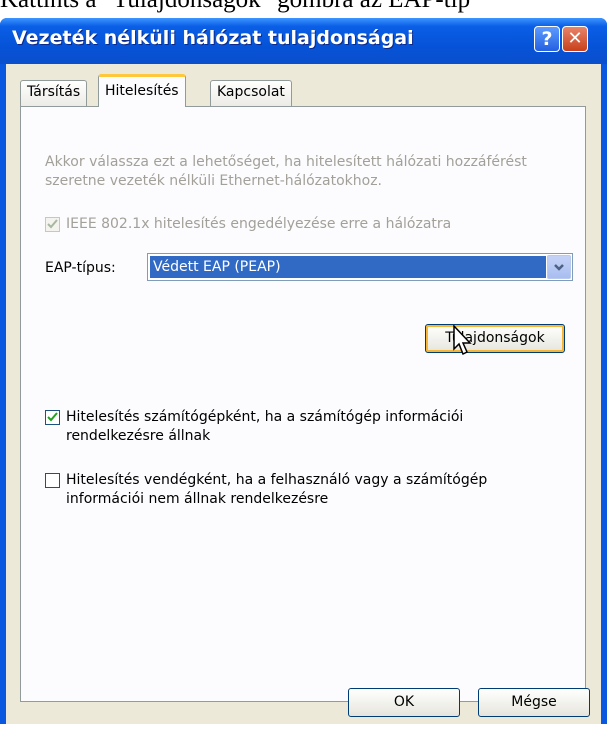  What do you see at coordinates (213, 38) in the screenshot?
I see `window-title: Vezeték nélküli hálózat tulajdonságai` at bounding box center [213, 38].